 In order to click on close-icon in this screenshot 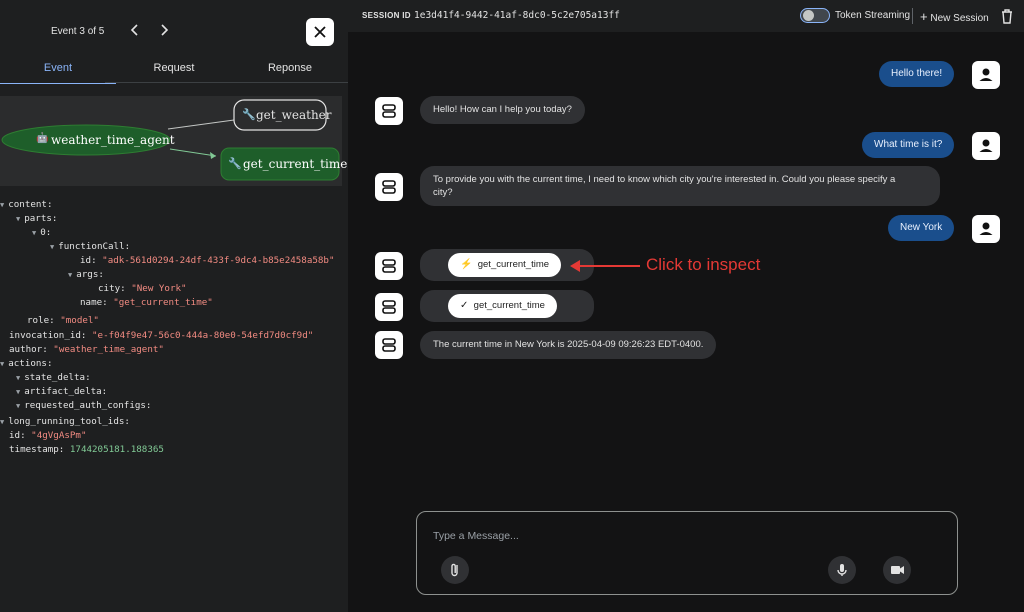, I will do `click(320, 32)`.